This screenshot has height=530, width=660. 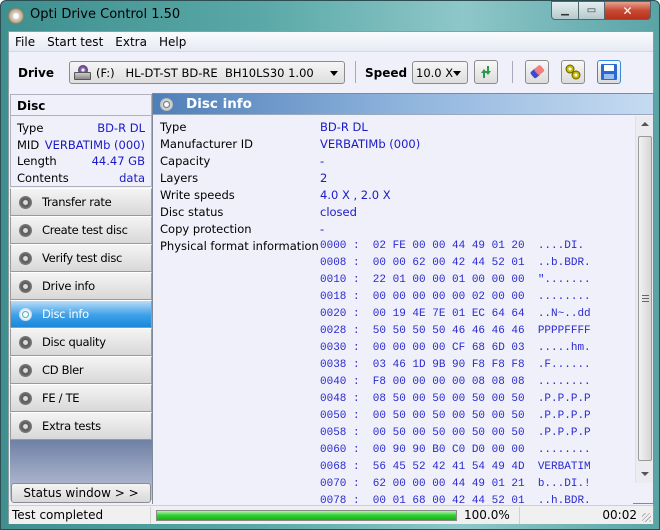 What do you see at coordinates (77, 202) in the screenshot?
I see `nav-label: Transfer rate` at bounding box center [77, 202].